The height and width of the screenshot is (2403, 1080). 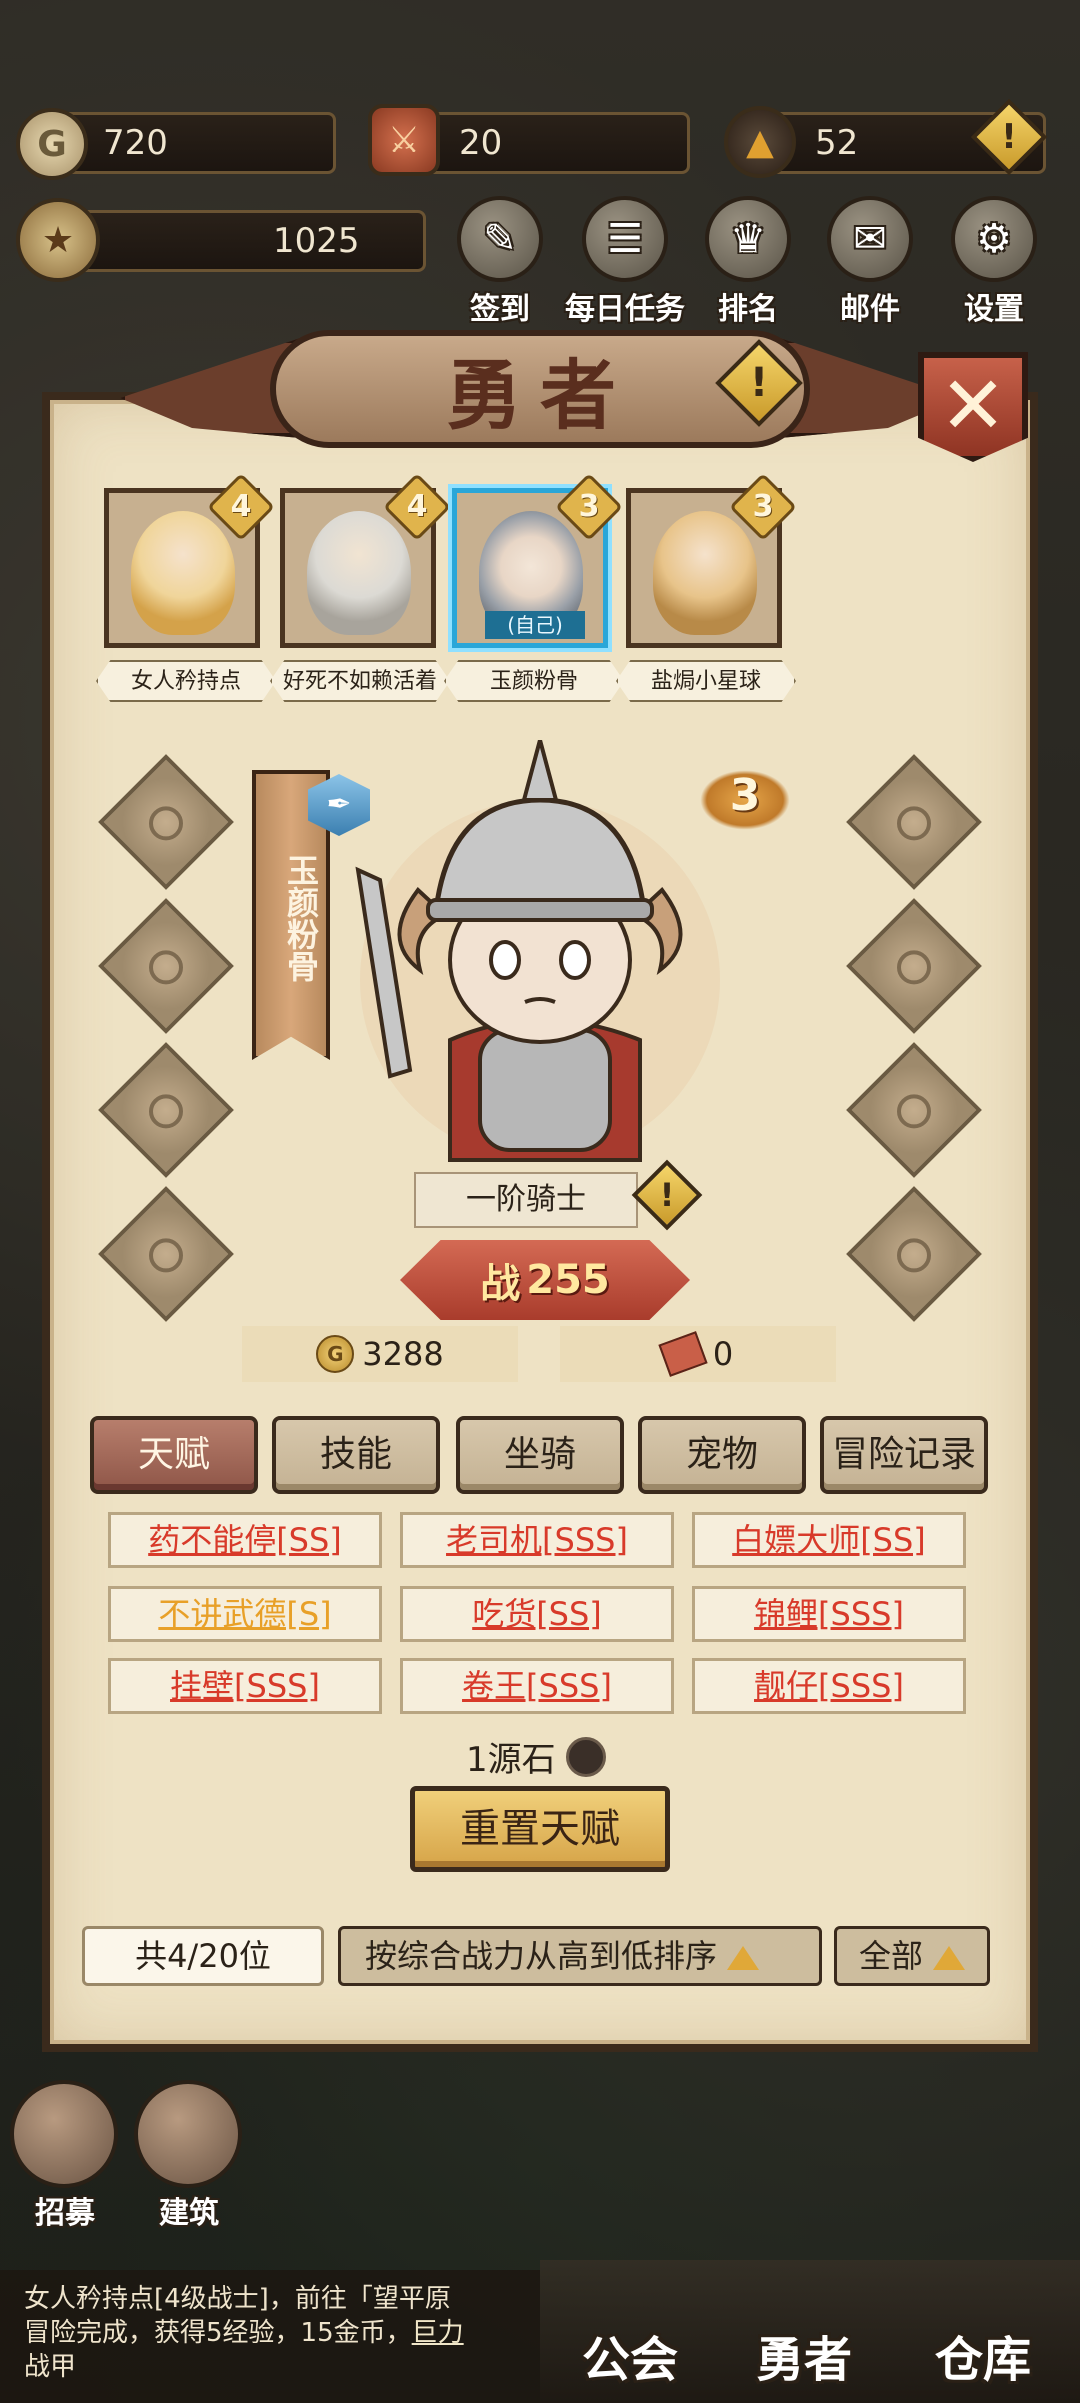 I want to click on build-button: 建筑, so click(x=189, y=2156).